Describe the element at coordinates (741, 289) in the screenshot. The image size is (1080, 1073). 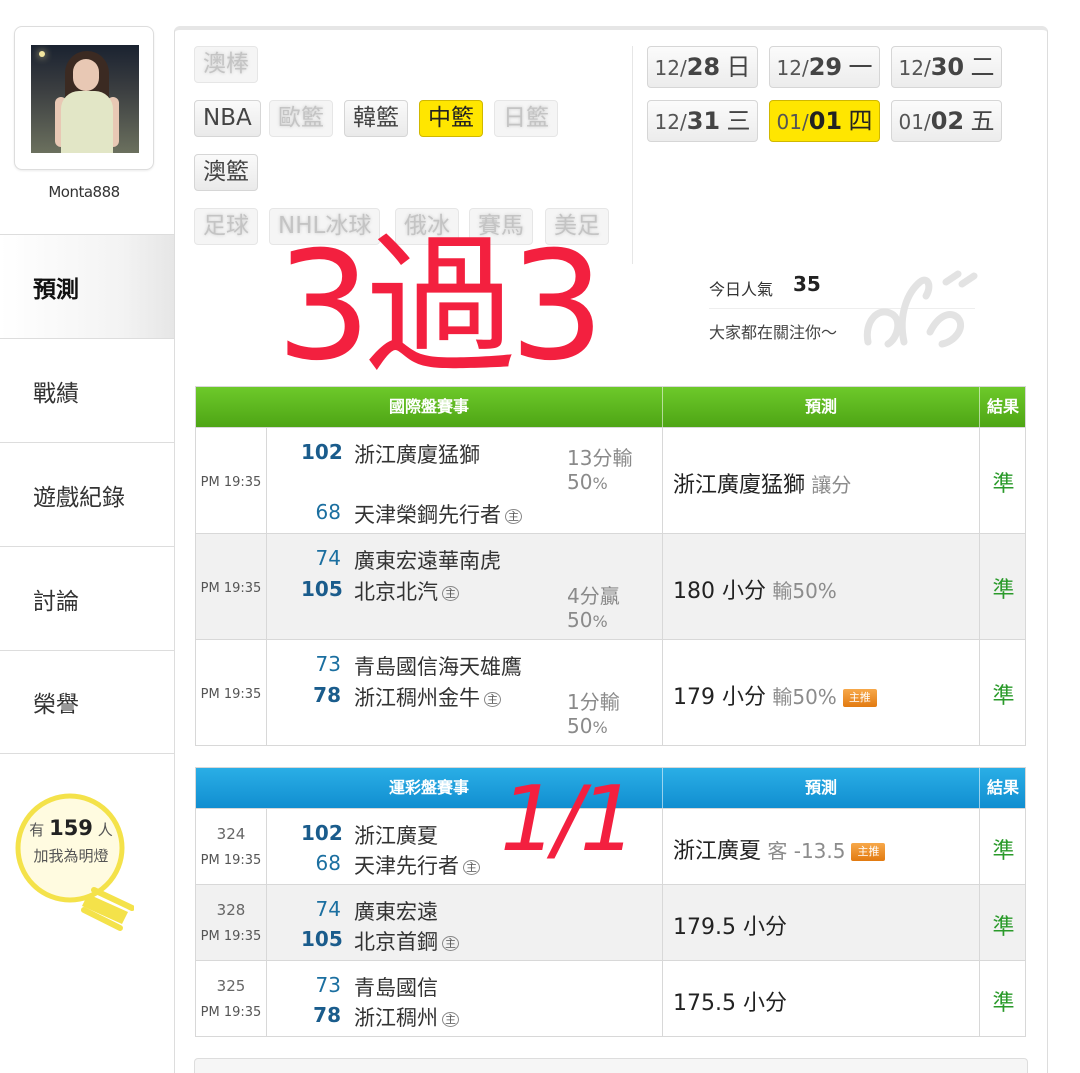
I see `popularity-label: 今日人氣` at that location.